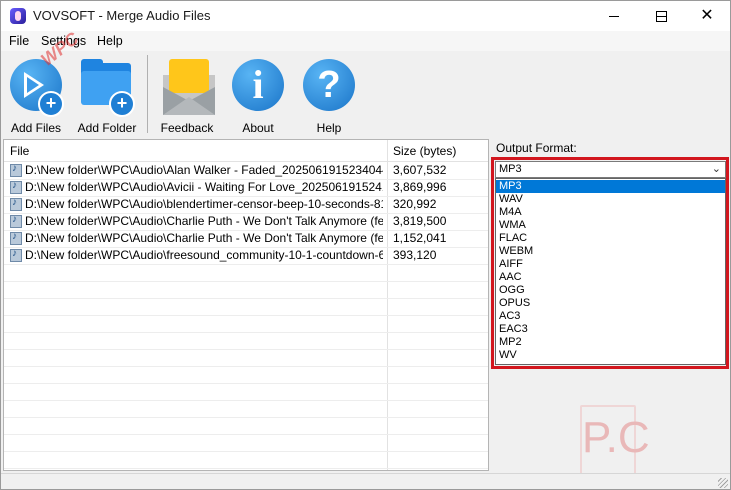 This screenshot has height=490, width=731. What do you see at coordinates (365, 481) in the screenshot?
I see `status-bar` at bounding box center [365, 481].